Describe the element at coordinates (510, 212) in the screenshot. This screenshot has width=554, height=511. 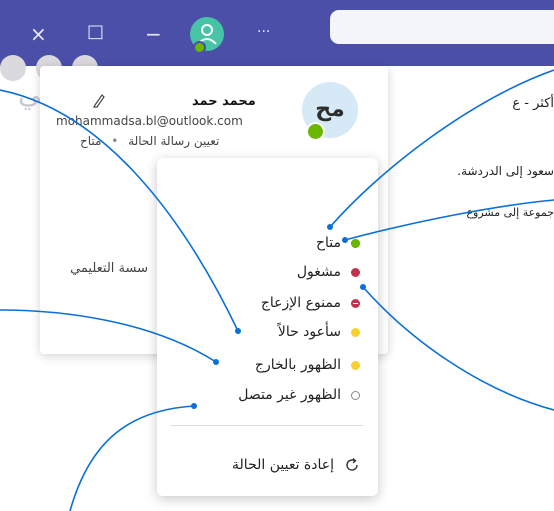
I see `right-panel-line: جموعة إلى مشروع` at that location.